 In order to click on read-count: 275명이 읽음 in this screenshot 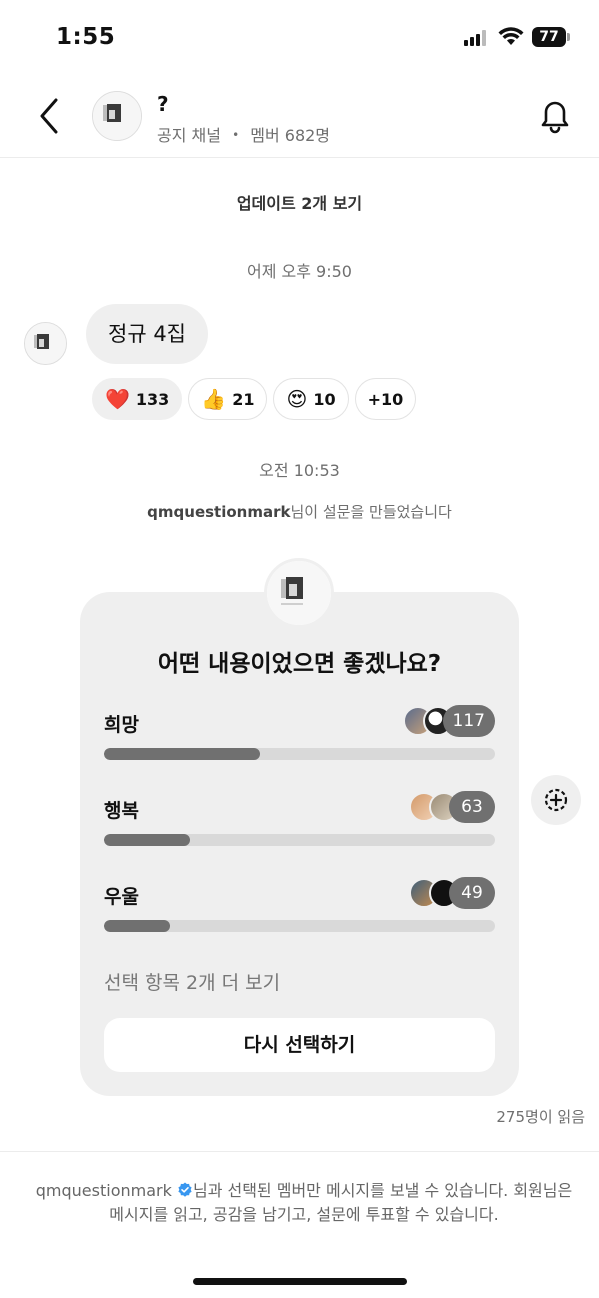, I will do `click(540, 1117)`.